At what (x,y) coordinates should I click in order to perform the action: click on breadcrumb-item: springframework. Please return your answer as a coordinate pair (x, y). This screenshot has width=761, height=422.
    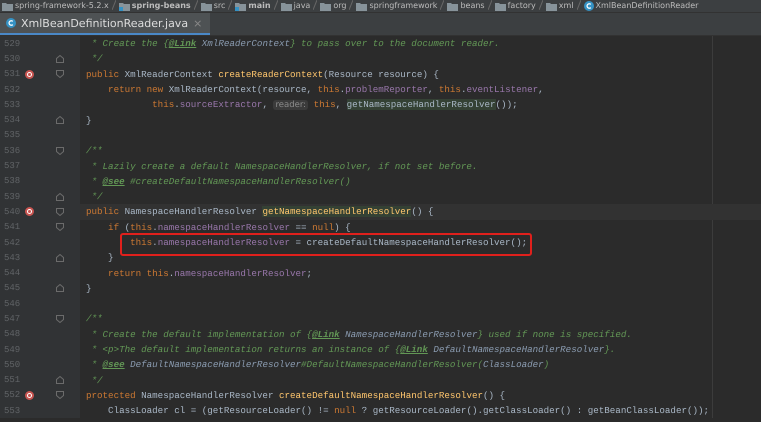
    Looking at the image, I should click on (403, 6).